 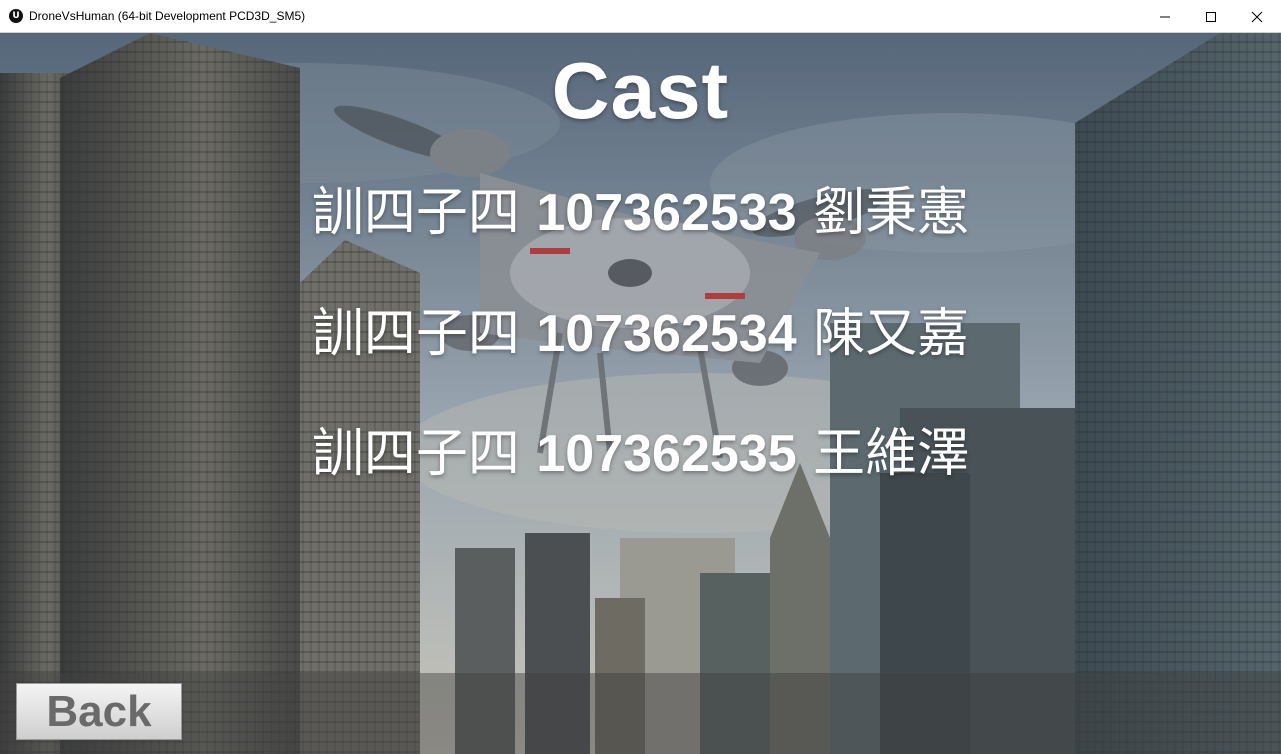 I want to click on close-icon, so click(x=1257, y=17).